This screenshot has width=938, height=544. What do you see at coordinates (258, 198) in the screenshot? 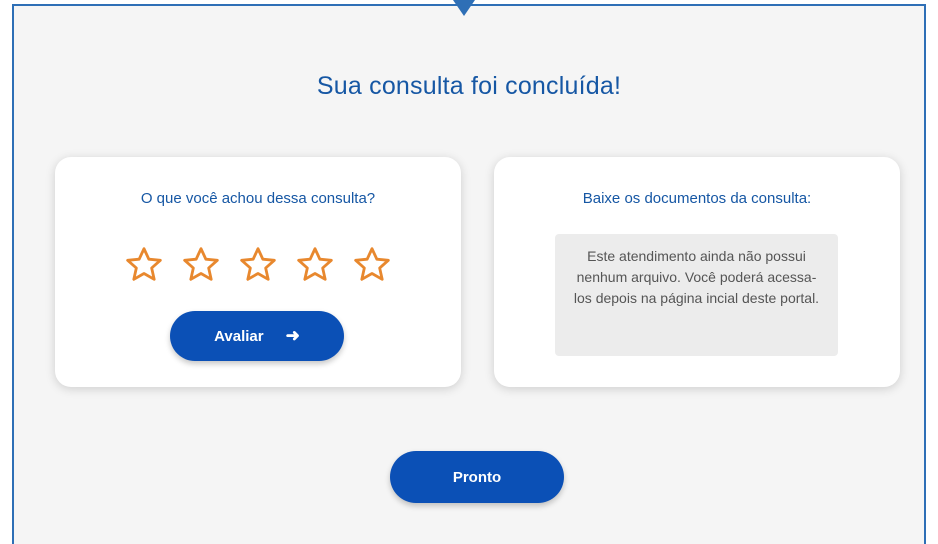
I see `rating-heading: O que você achou dessa consulta?` at bounding box center [258, 198].